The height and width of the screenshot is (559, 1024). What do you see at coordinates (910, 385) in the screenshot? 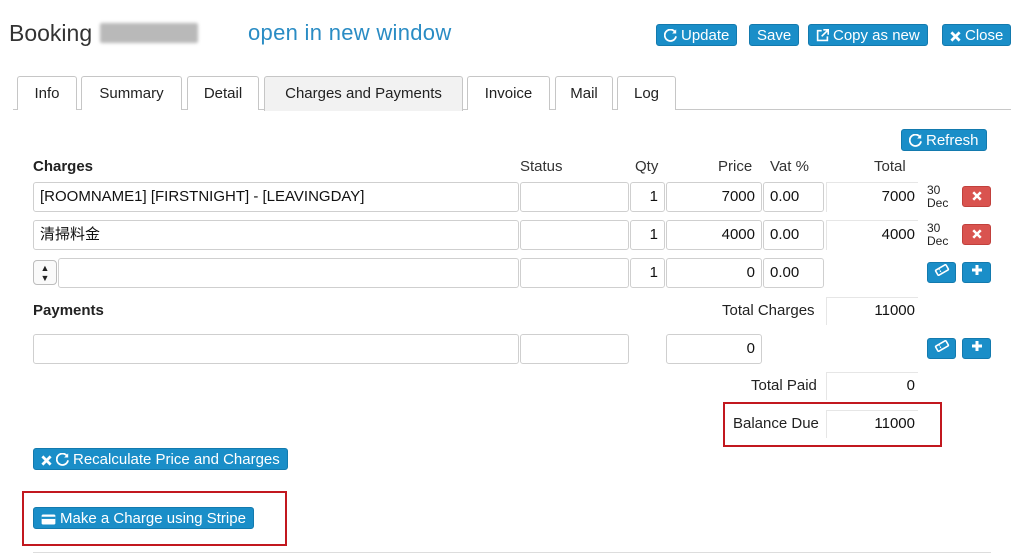
I see `total-paid-value: 0` at bounding box center [910, 385].